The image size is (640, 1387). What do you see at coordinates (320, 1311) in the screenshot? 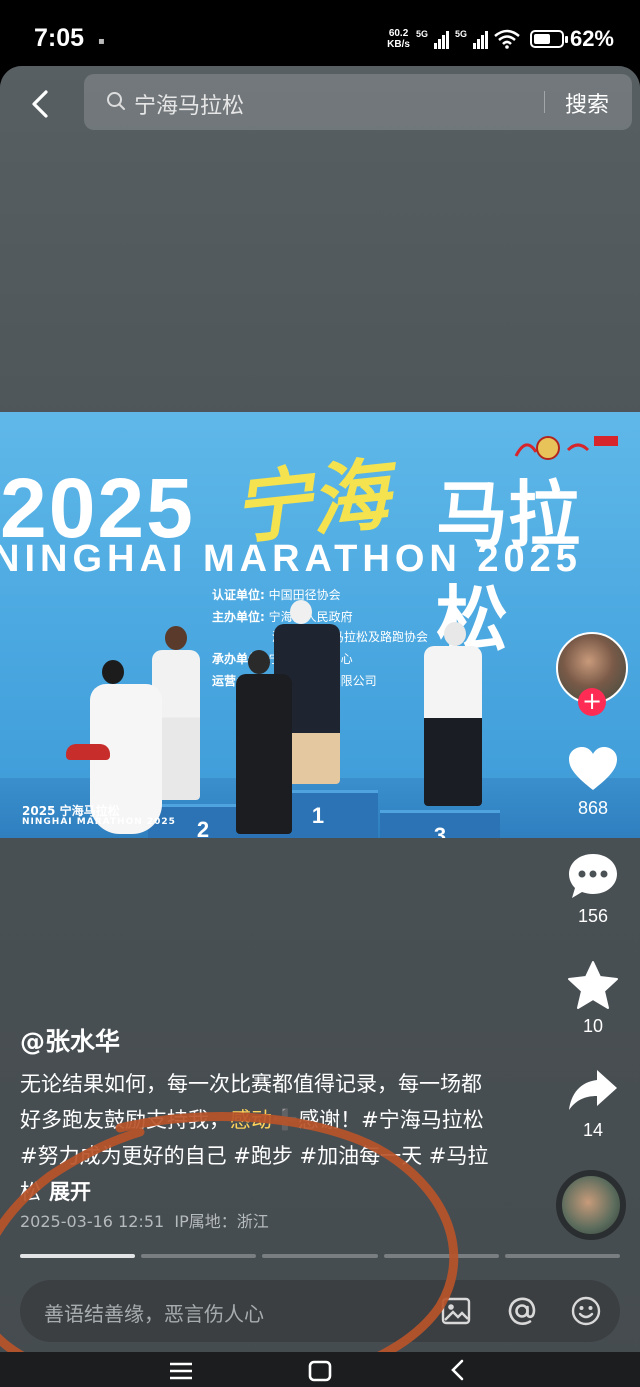
I see `comment-input: 善语结善缘，恶言伤人心` at bounding box center [320, 1311].